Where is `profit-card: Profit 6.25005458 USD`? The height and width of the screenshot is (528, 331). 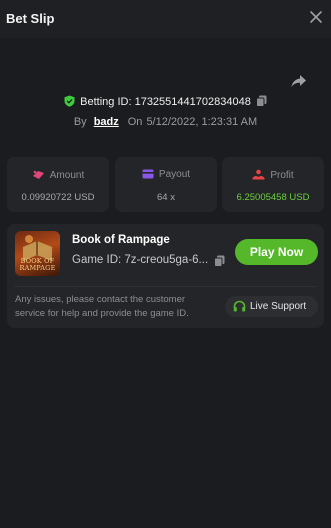 profit-card: Profit 6.25005458 USD is located at coordinates (273, 184).